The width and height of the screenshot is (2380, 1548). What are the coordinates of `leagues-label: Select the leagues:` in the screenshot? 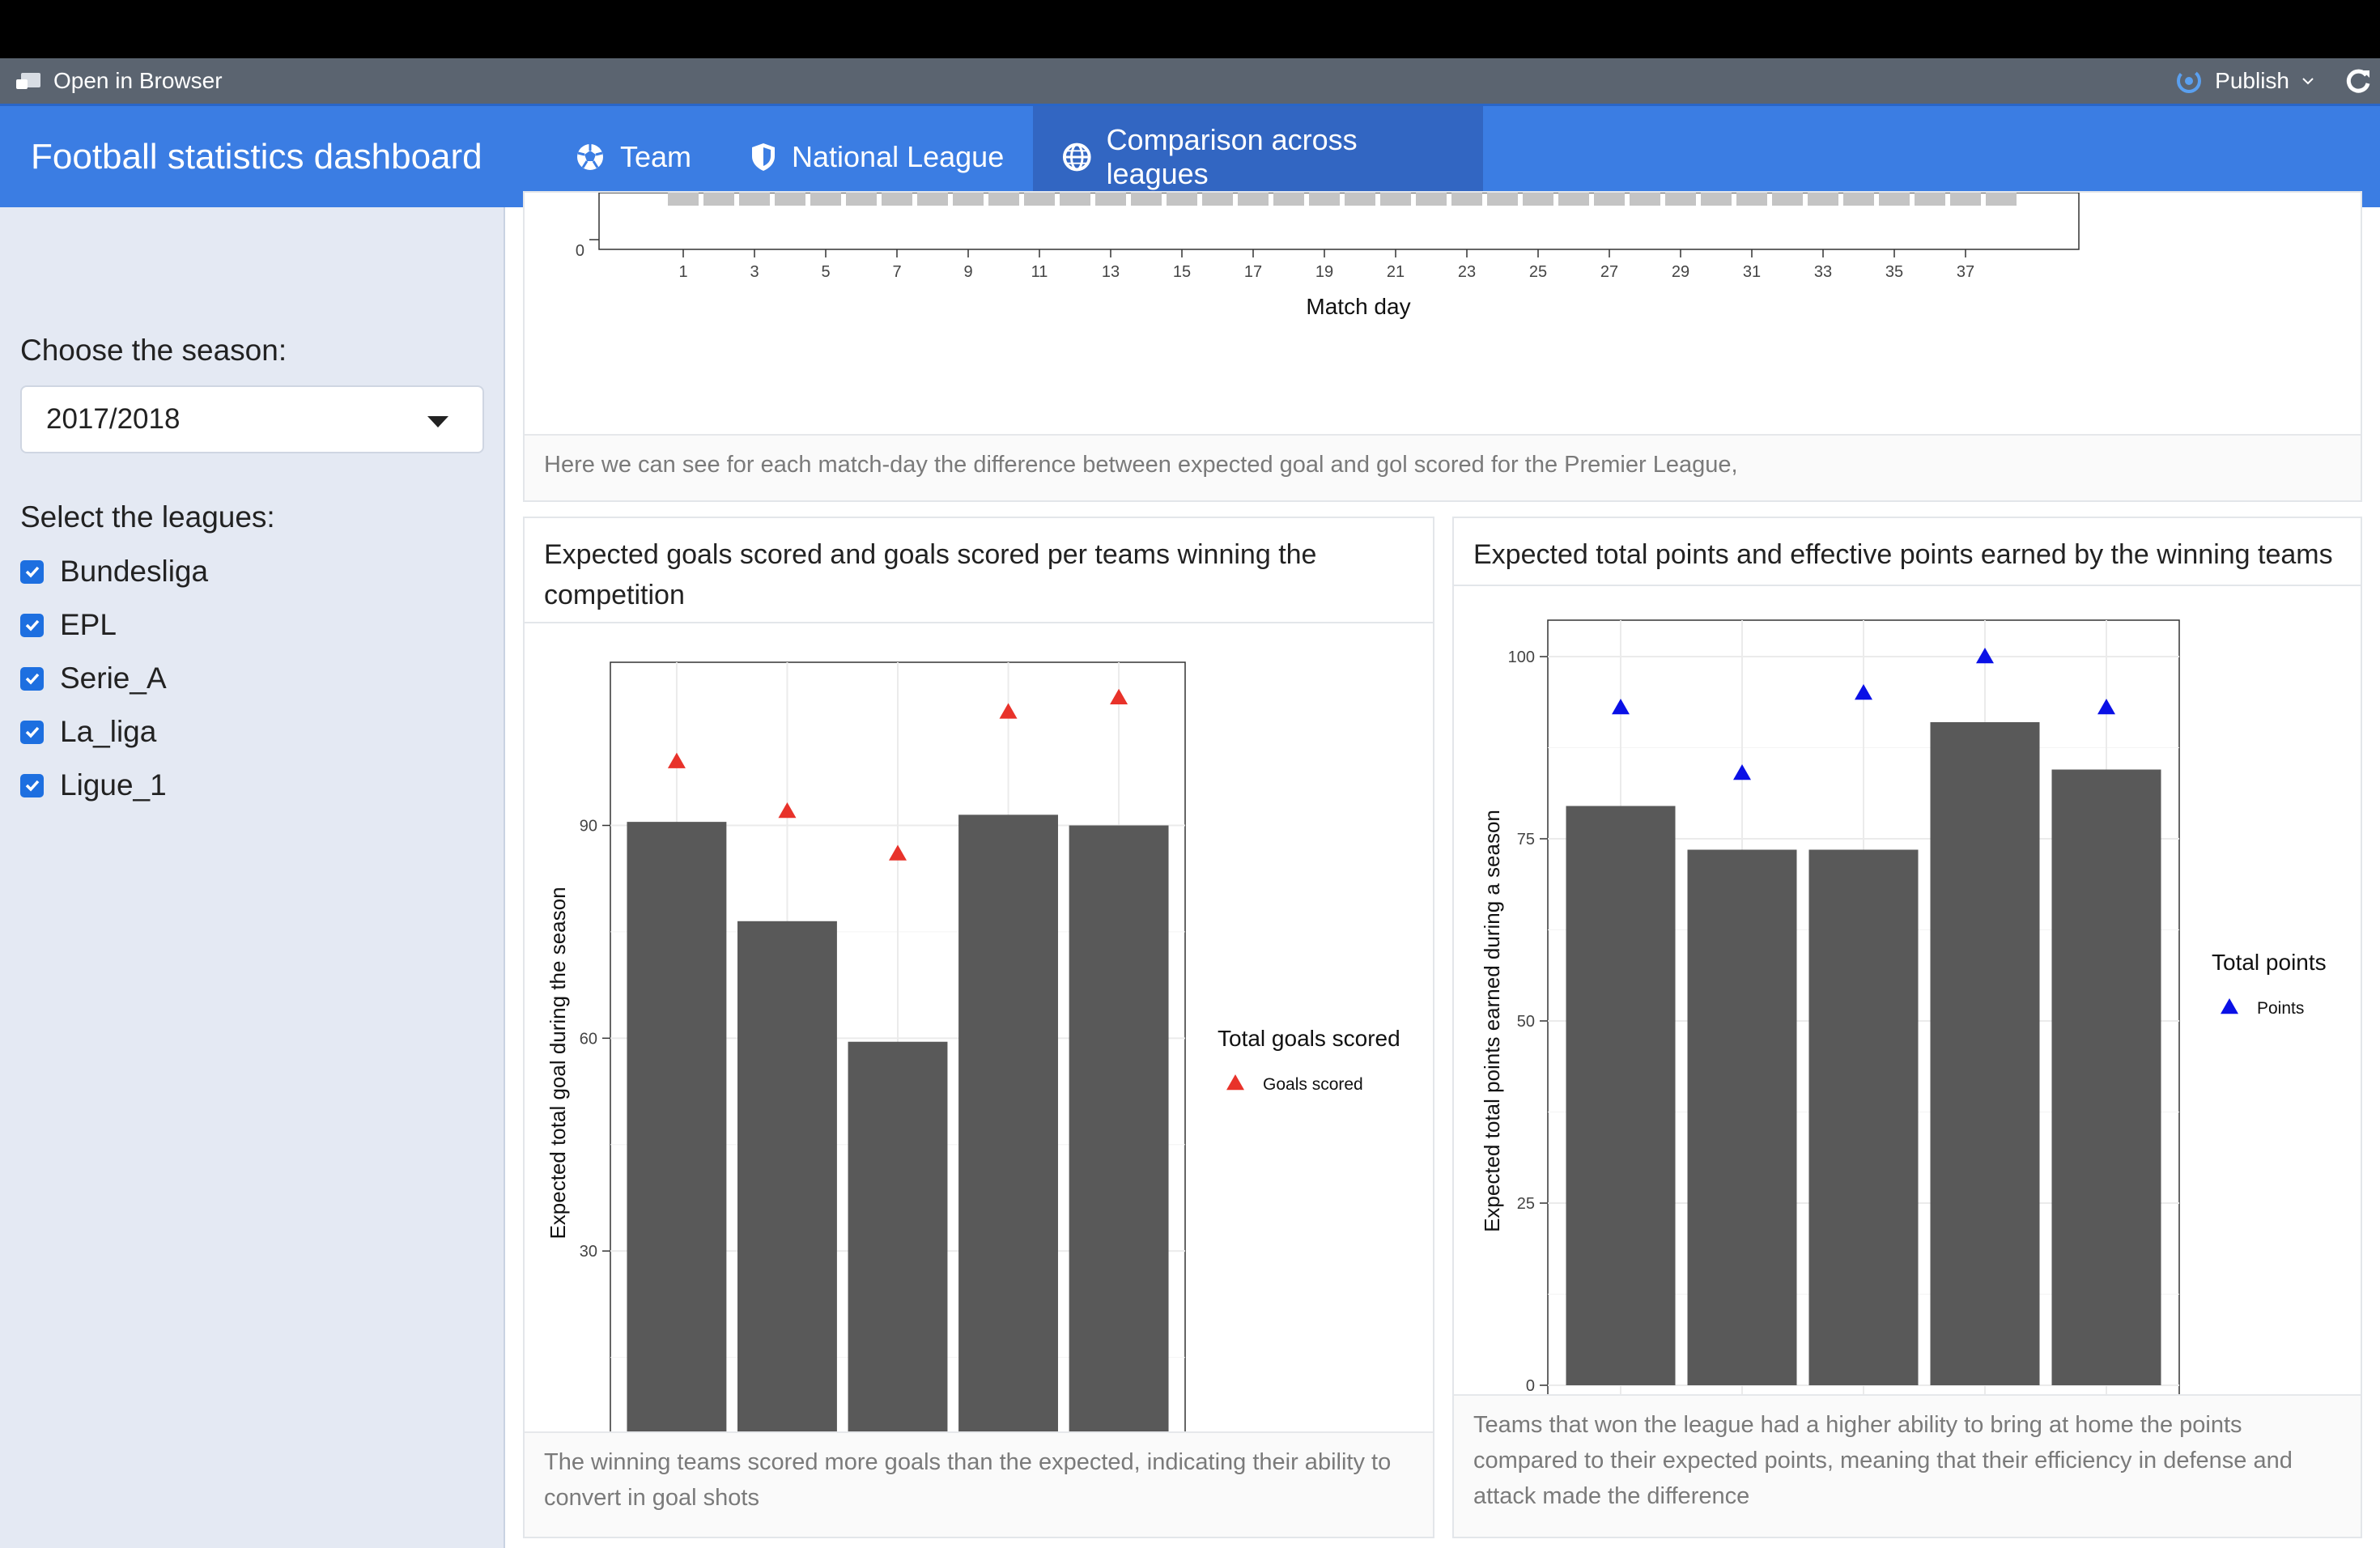 It's located at (147, 517).